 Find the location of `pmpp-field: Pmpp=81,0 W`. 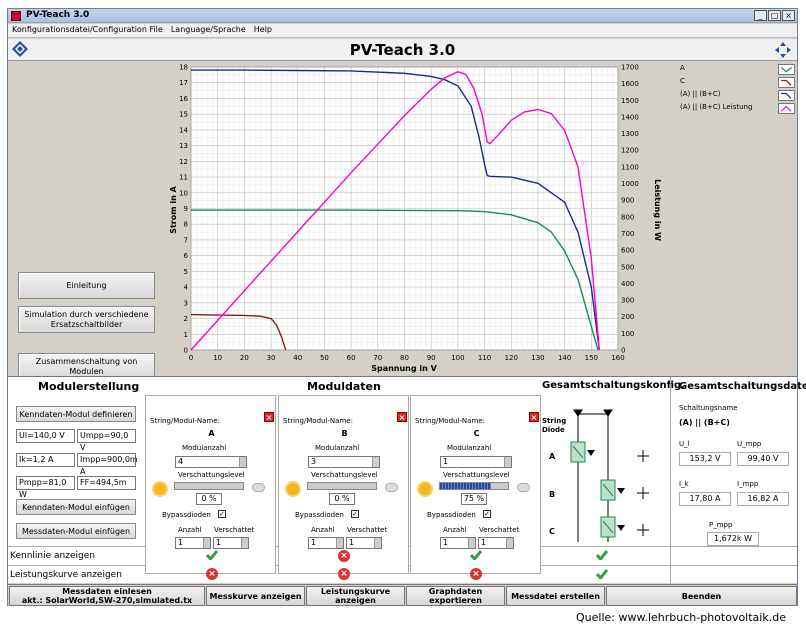

pmpp-field: Pmpp=81,0 W is located at coordinates (45, 487).